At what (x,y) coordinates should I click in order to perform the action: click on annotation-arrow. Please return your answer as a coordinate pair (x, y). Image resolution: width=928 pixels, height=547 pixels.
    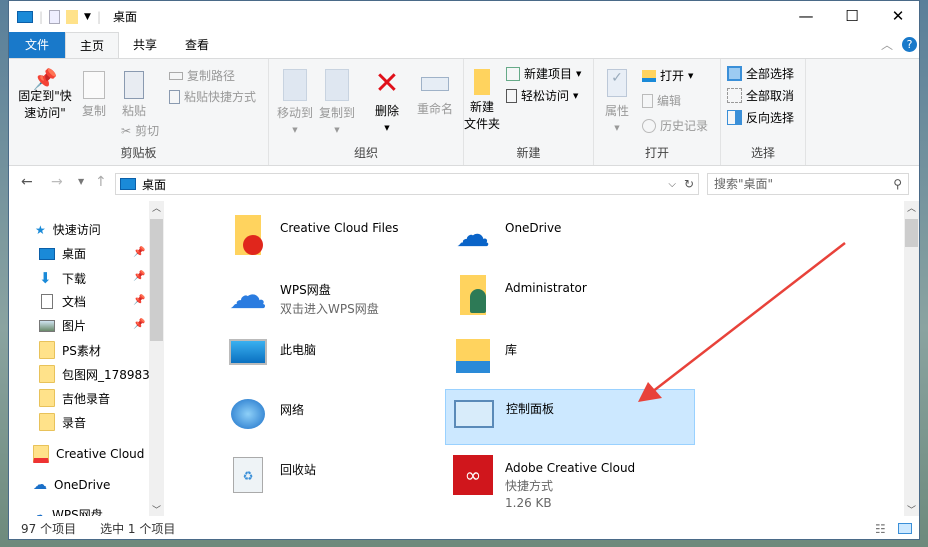
    Looking at the image, I should click on (742, 322).